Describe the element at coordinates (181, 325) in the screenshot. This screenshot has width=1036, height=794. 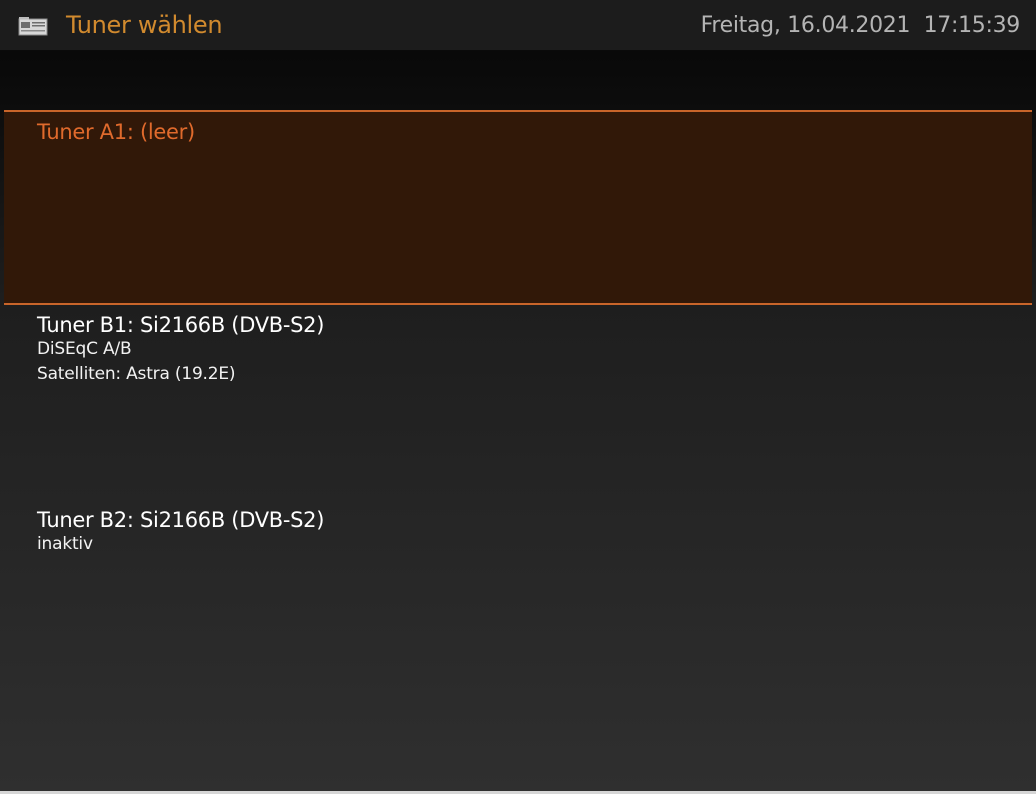
I see `tuner-title: Tuner B1: Si2166B (DVB-S2)` at that location.